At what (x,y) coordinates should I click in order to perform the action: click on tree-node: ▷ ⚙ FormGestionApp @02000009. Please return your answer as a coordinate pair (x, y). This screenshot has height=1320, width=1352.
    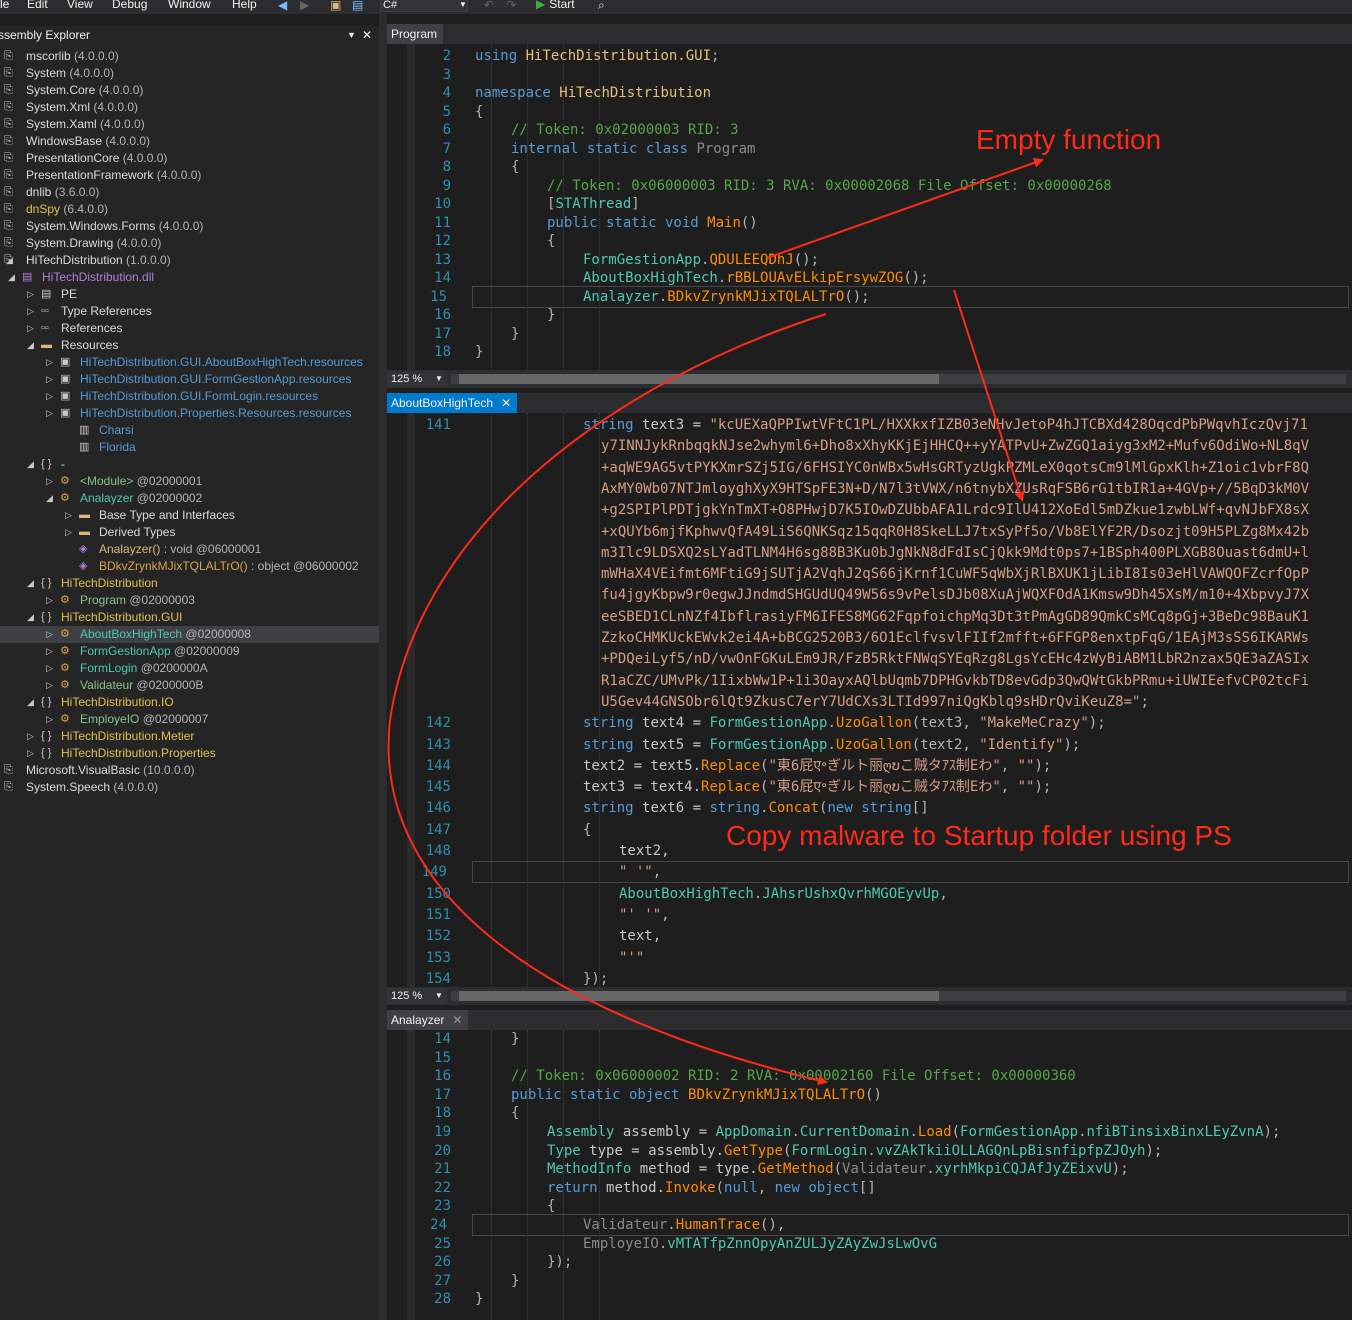
    Looking at the image, I should click on (189, 651).